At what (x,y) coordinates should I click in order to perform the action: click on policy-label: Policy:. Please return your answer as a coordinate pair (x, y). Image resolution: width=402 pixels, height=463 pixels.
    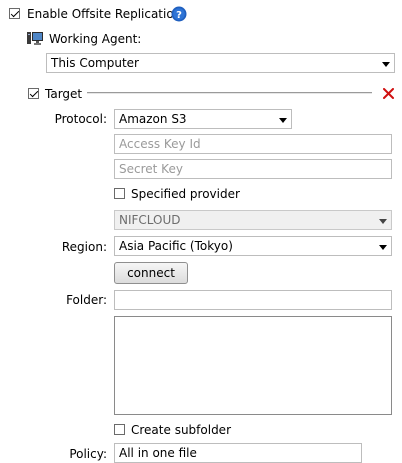
    Looking at the image, I should click on (88, 454).